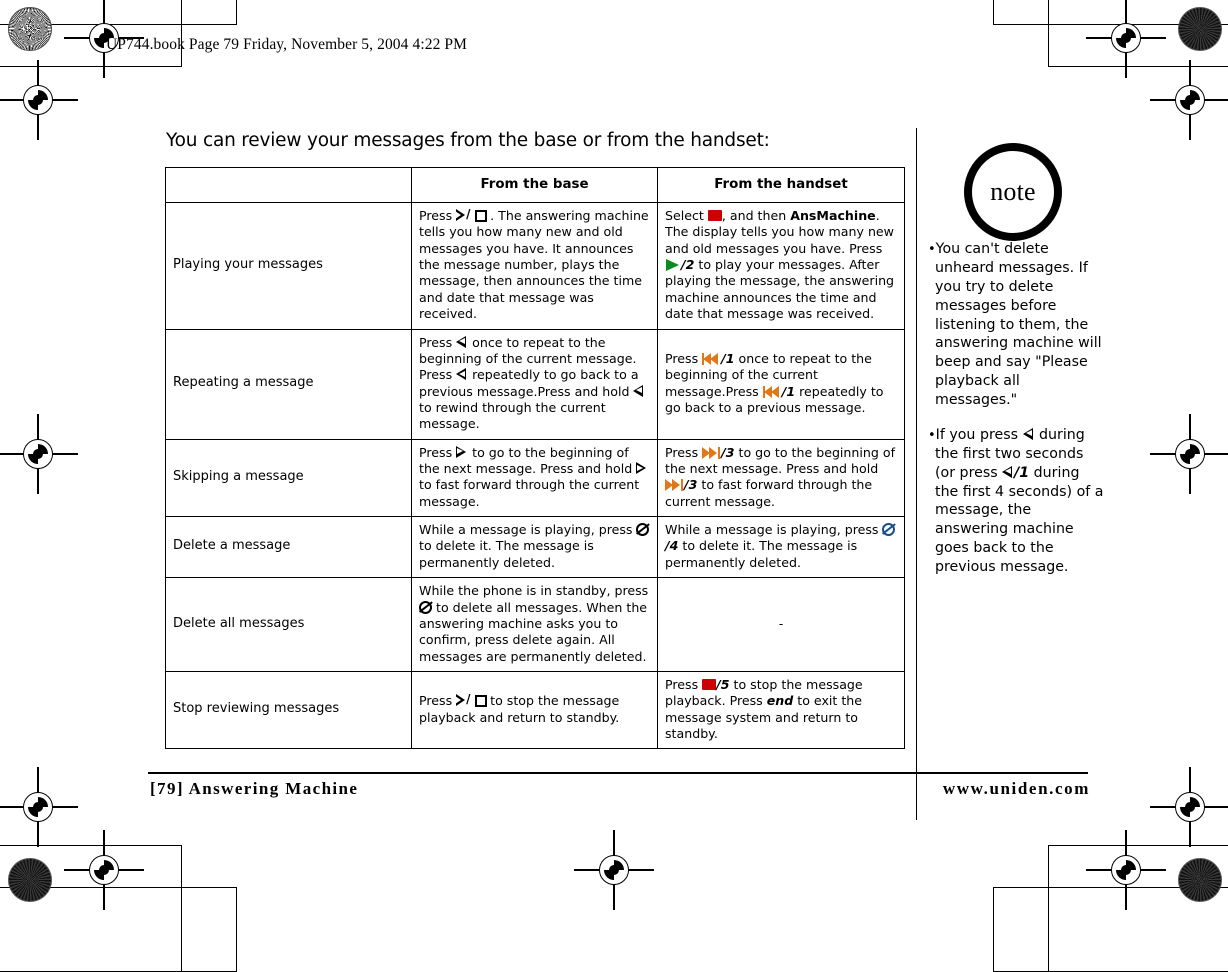 Image resolution: width=1228 pixels, height=972 pixels. Describe the element at coordinates (288, 478) in the screenshot. I see `row-label-skipping-a-message: Skipping a message` at that location.